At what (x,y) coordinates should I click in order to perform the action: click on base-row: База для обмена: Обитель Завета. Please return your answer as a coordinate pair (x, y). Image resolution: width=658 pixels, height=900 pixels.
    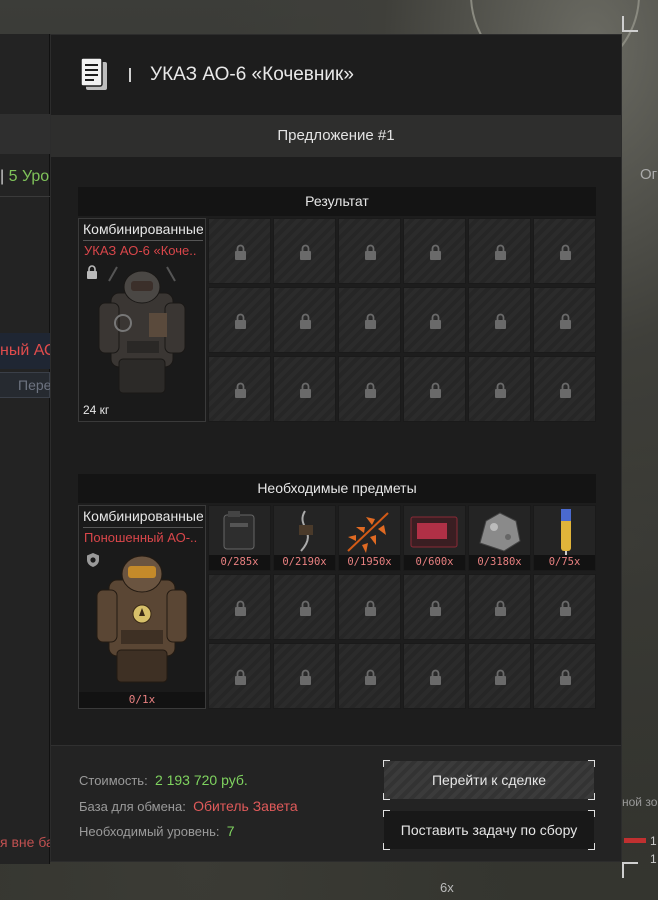
    Looking at the image, I should click on (188, 806).